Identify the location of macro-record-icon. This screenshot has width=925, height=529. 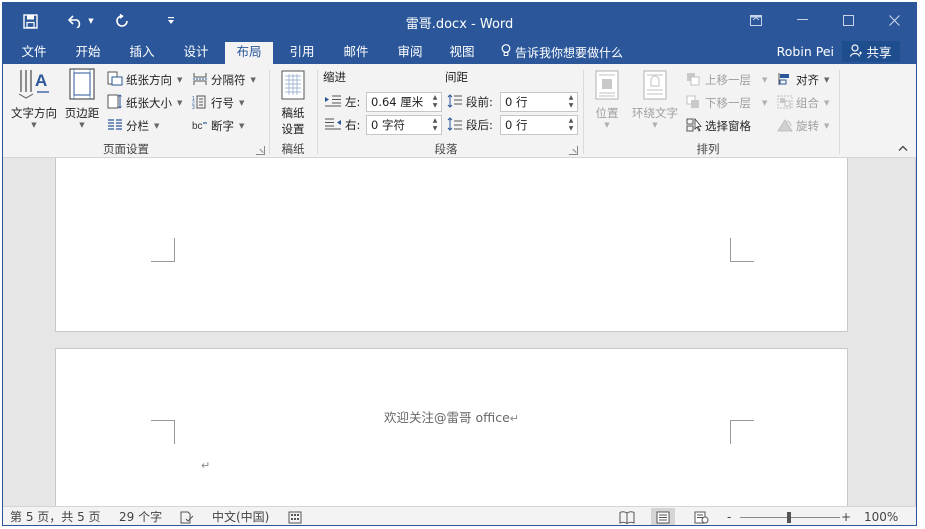
(295, 517).